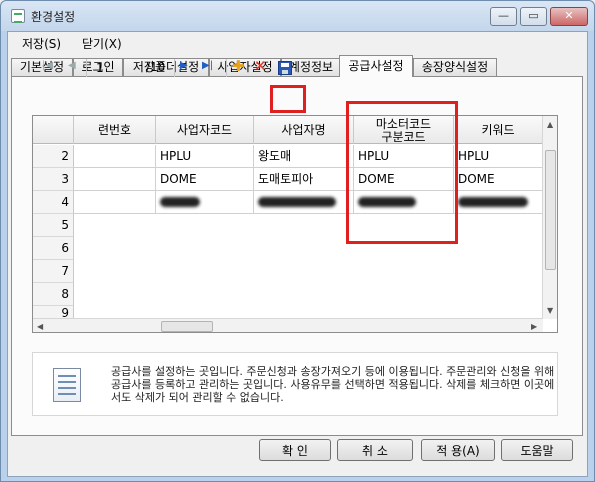 The height and width of the screenshot is (482, 595). I want to click on document-icon, so click(67, 385).